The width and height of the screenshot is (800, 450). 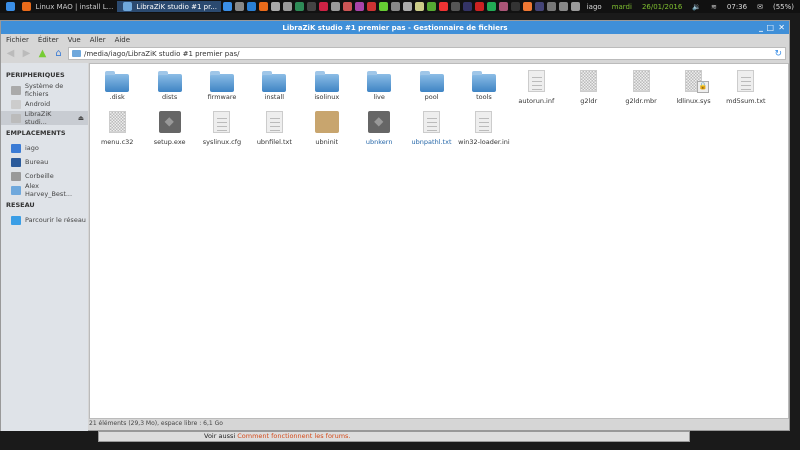 What do you see at coordinates (594, 7) in the screenshot?
I see `user-name: iago` at bounding box center [594, 7].